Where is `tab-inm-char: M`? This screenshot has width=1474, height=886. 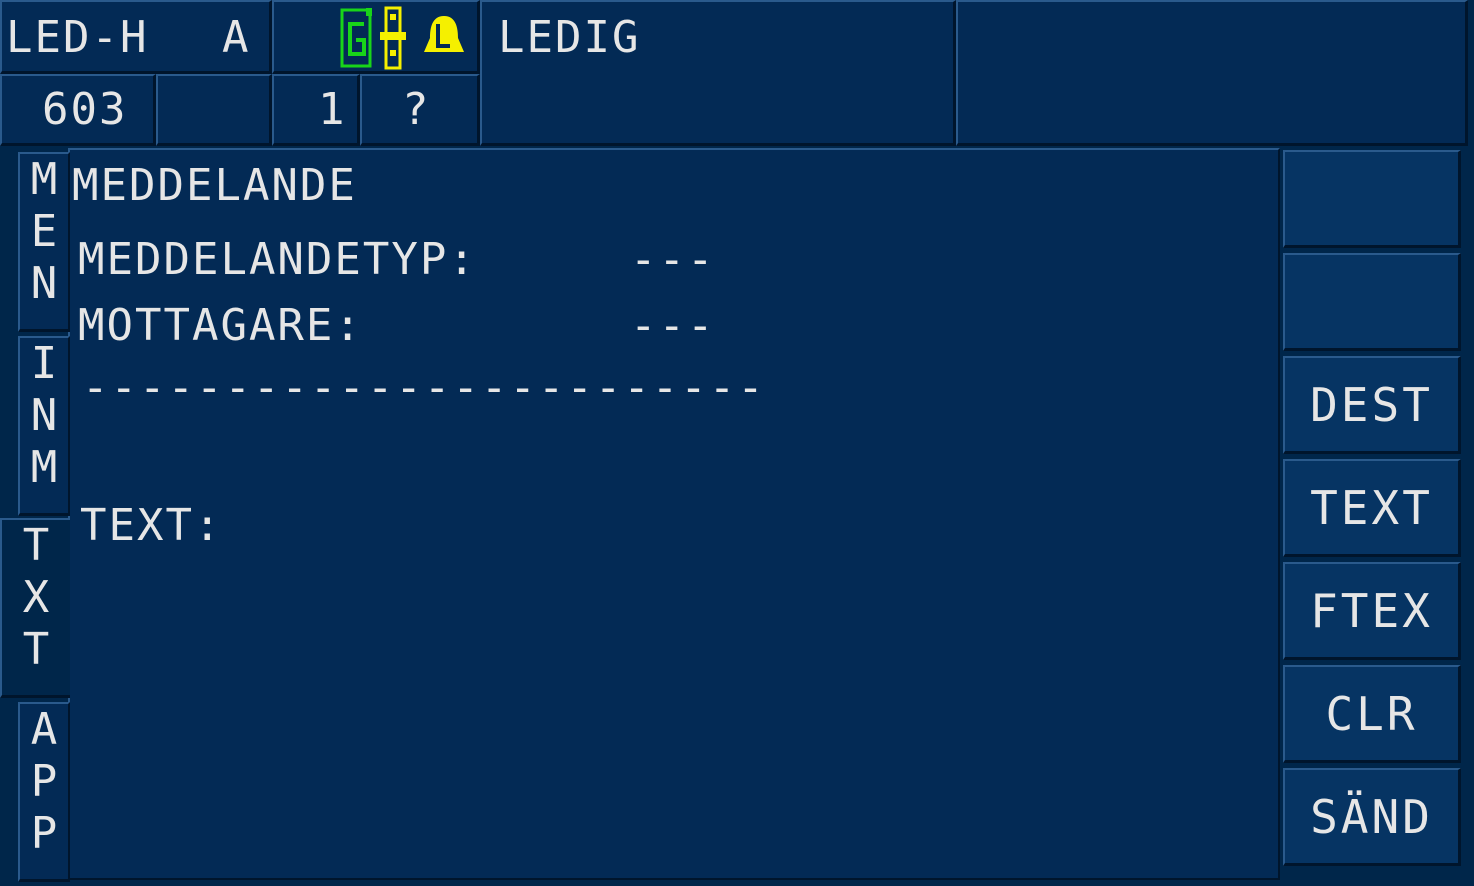 tab-inm-char: M is located at coordinates (44, 467).